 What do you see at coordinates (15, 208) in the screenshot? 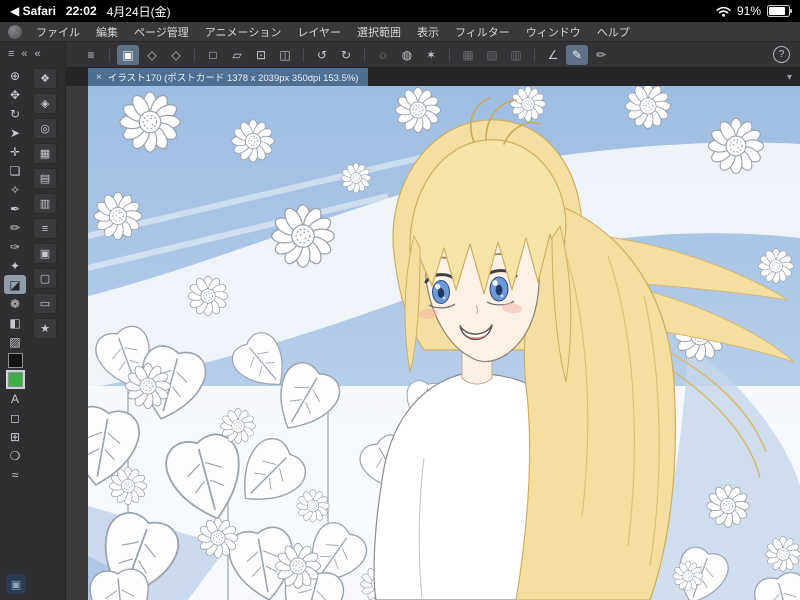
I see `pen-tool-icon: ✒` at bounding box center [15, 208].